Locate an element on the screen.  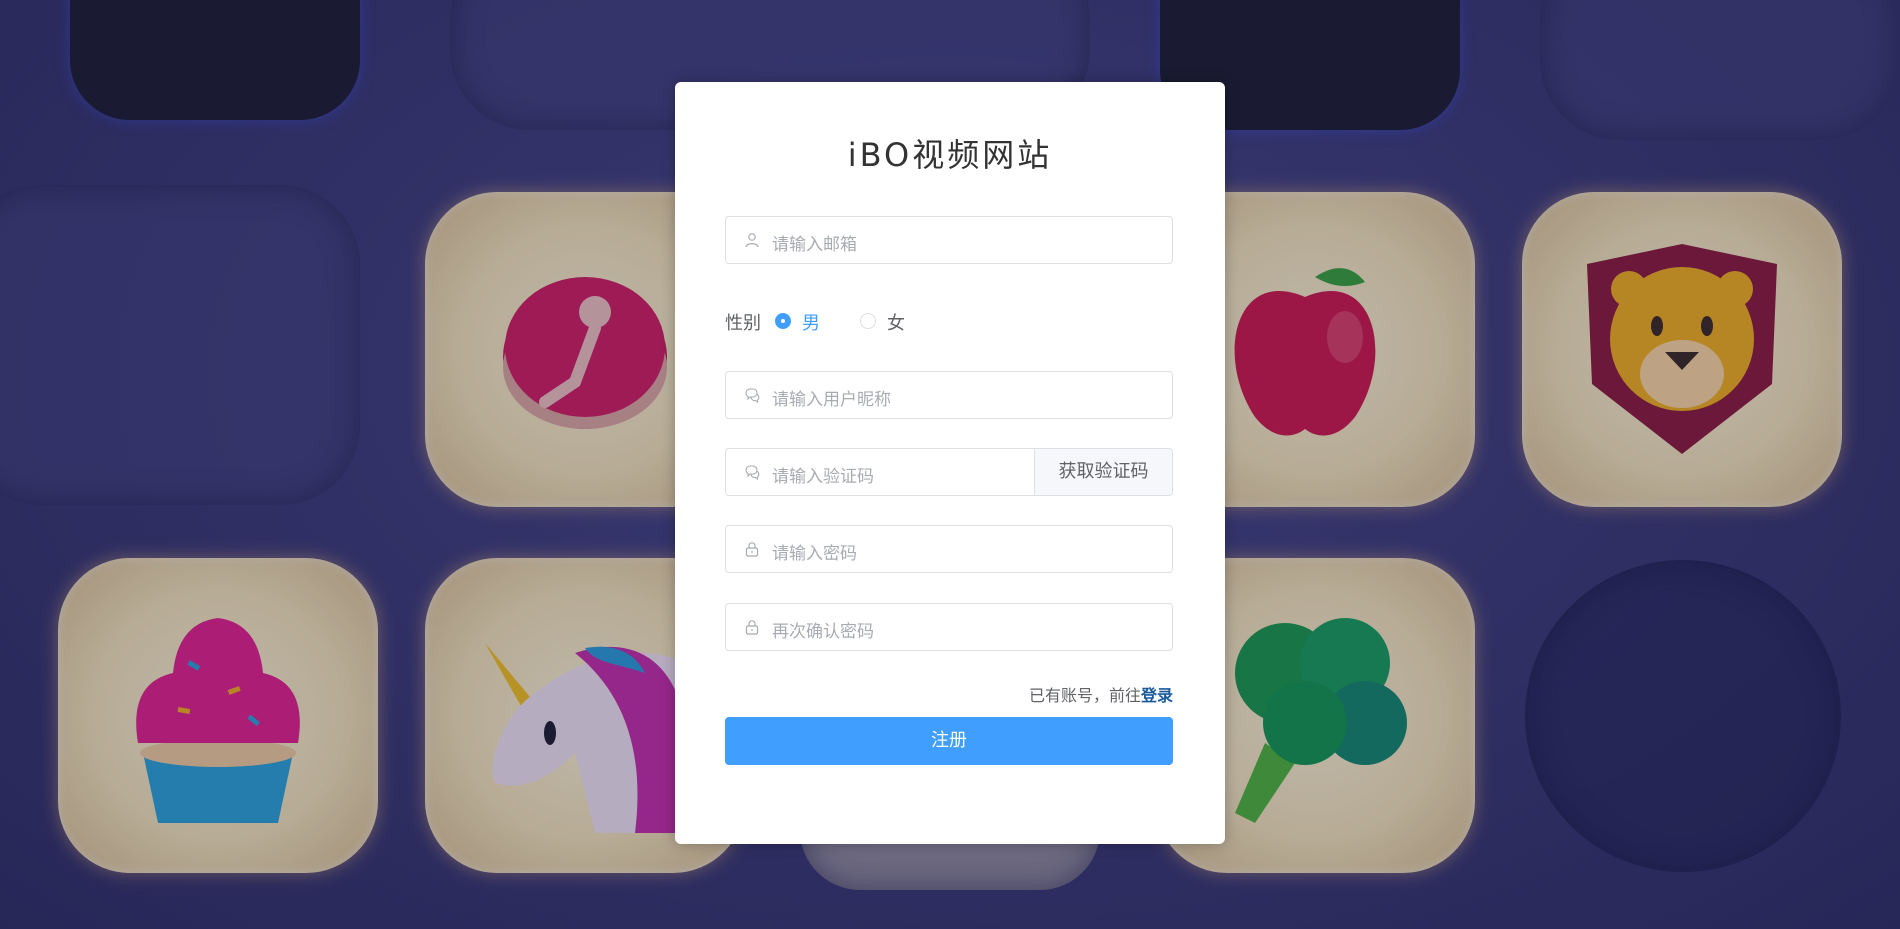
confirm-password-field: 再次确认密码 is located at coordinates (949, 627).